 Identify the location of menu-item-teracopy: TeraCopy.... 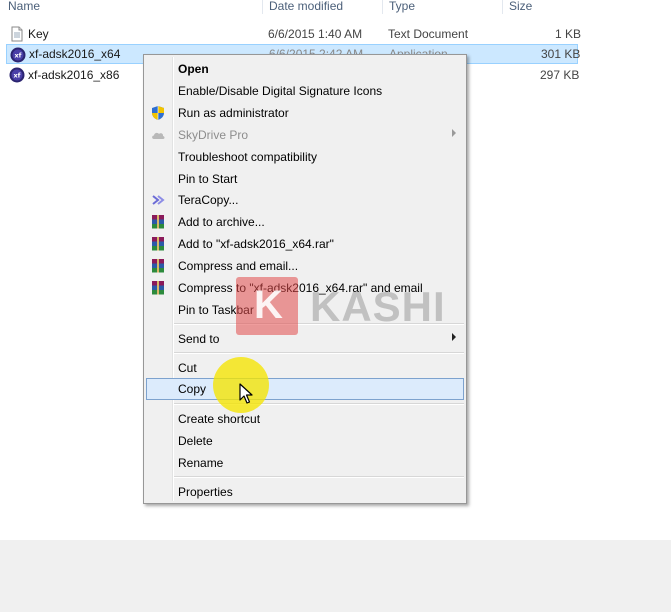
(305, 200).